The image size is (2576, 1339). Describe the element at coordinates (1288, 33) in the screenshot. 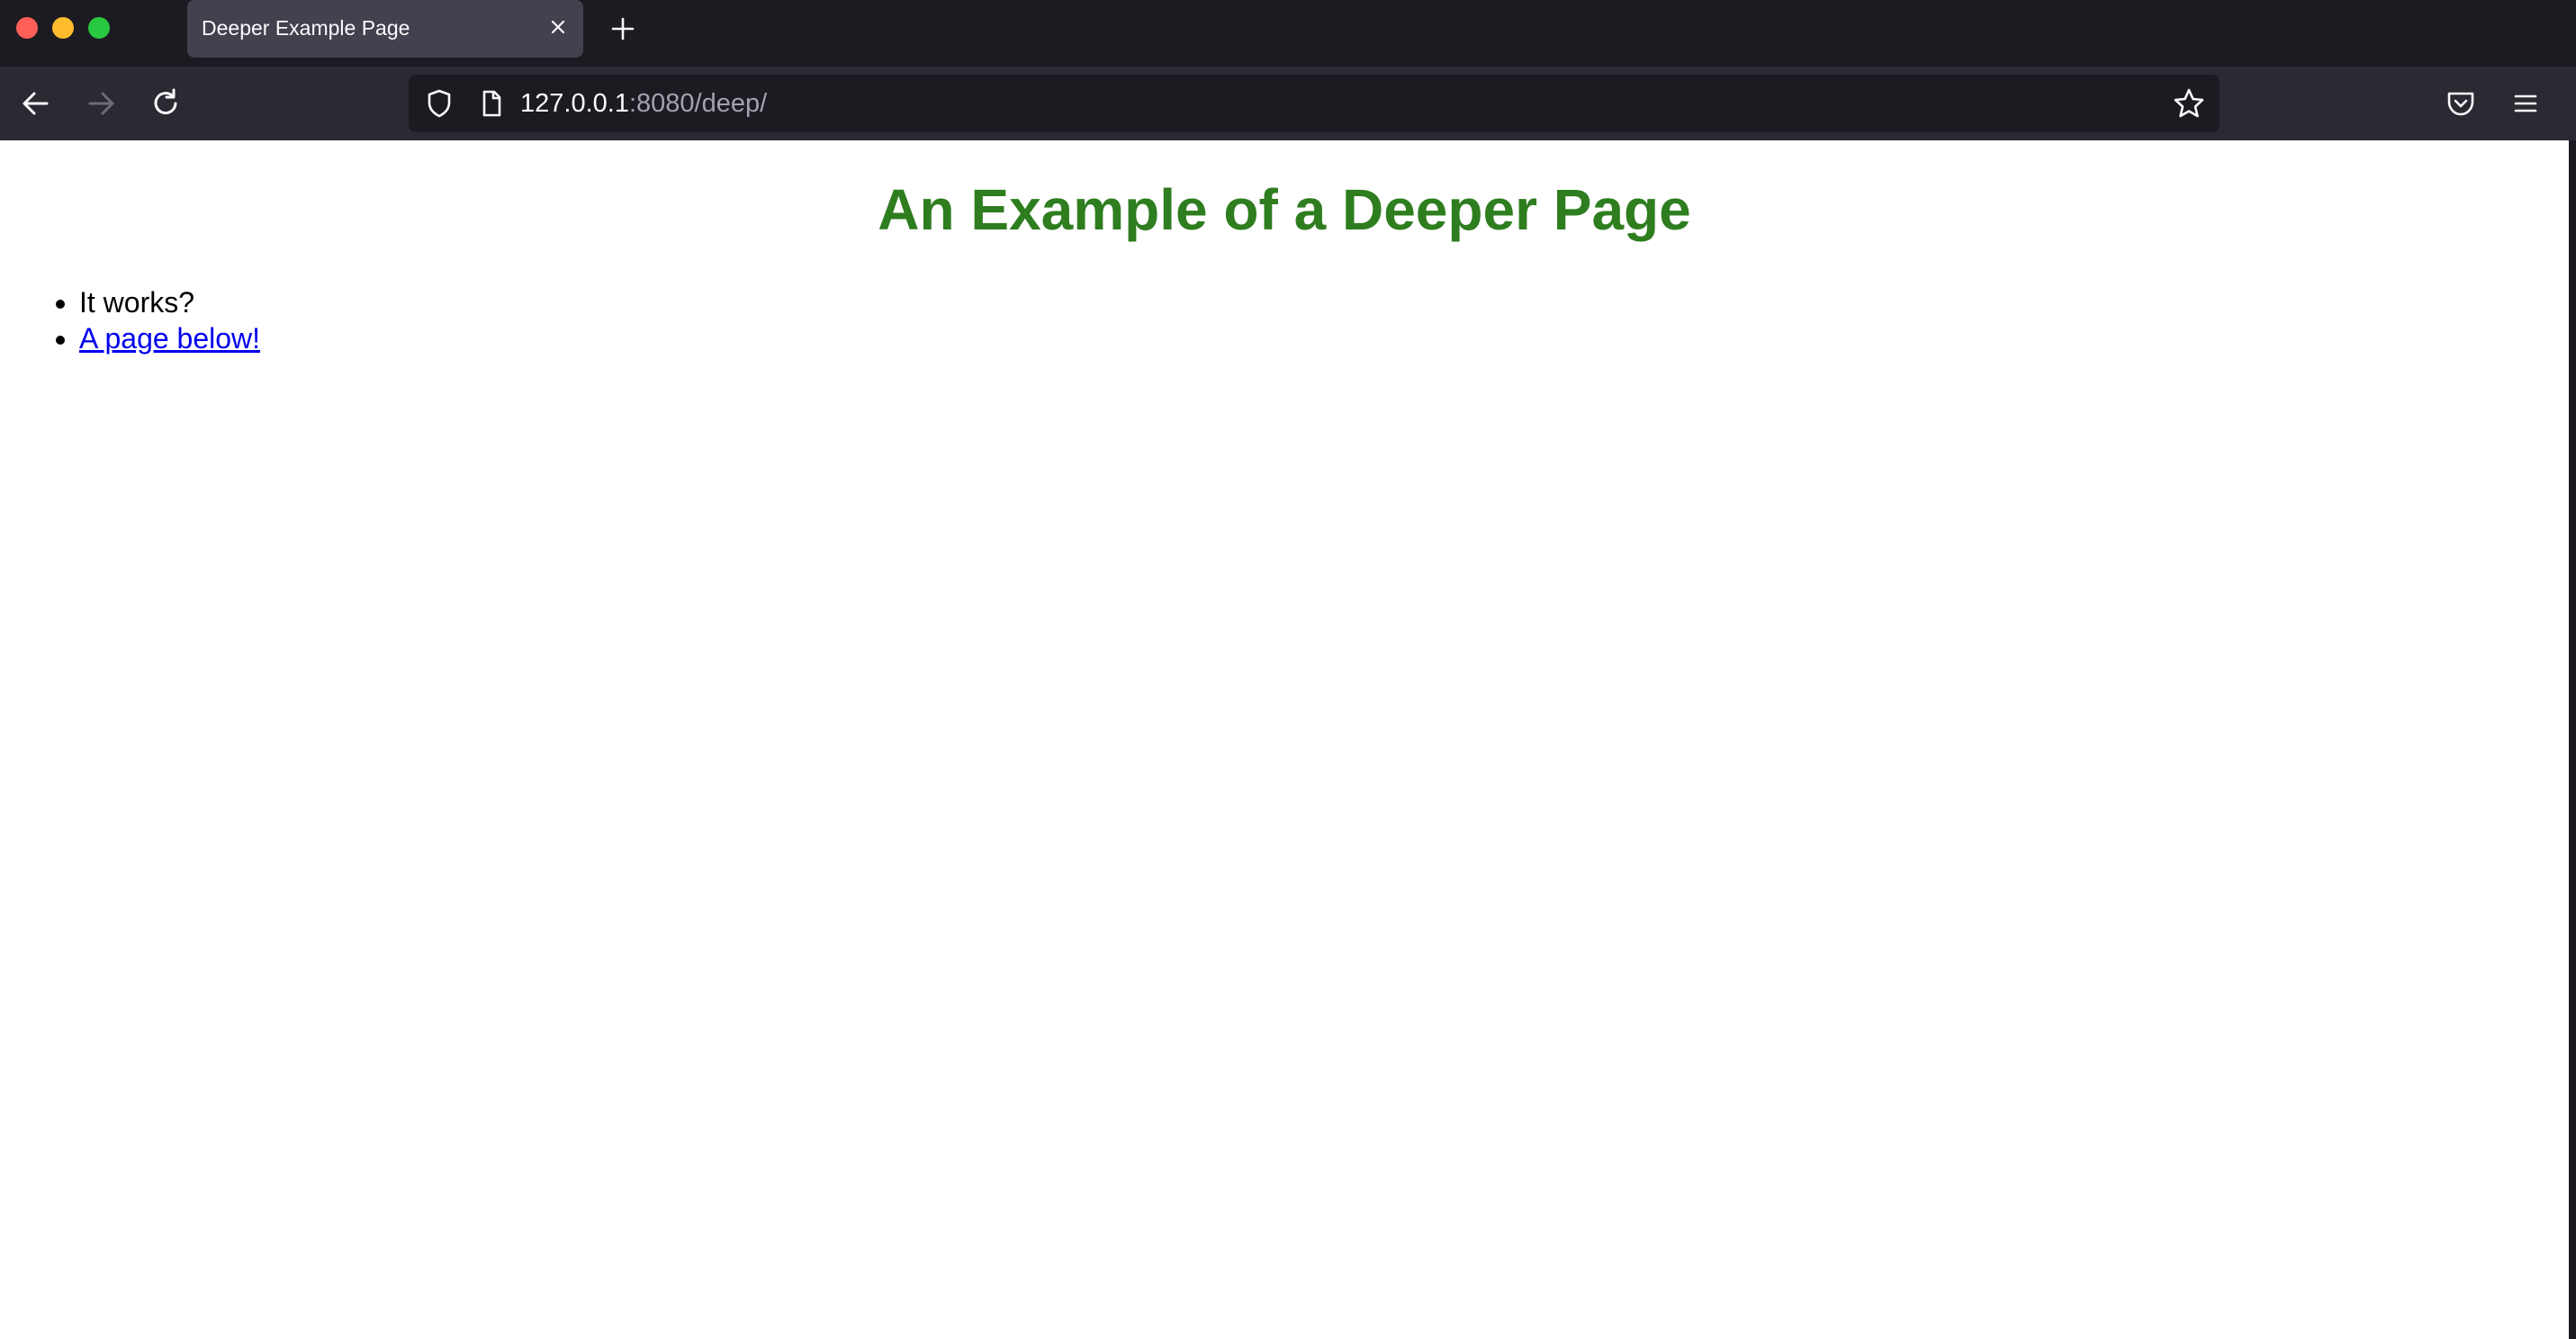

I see `tab-strip: Deeper Example Page` at that location.